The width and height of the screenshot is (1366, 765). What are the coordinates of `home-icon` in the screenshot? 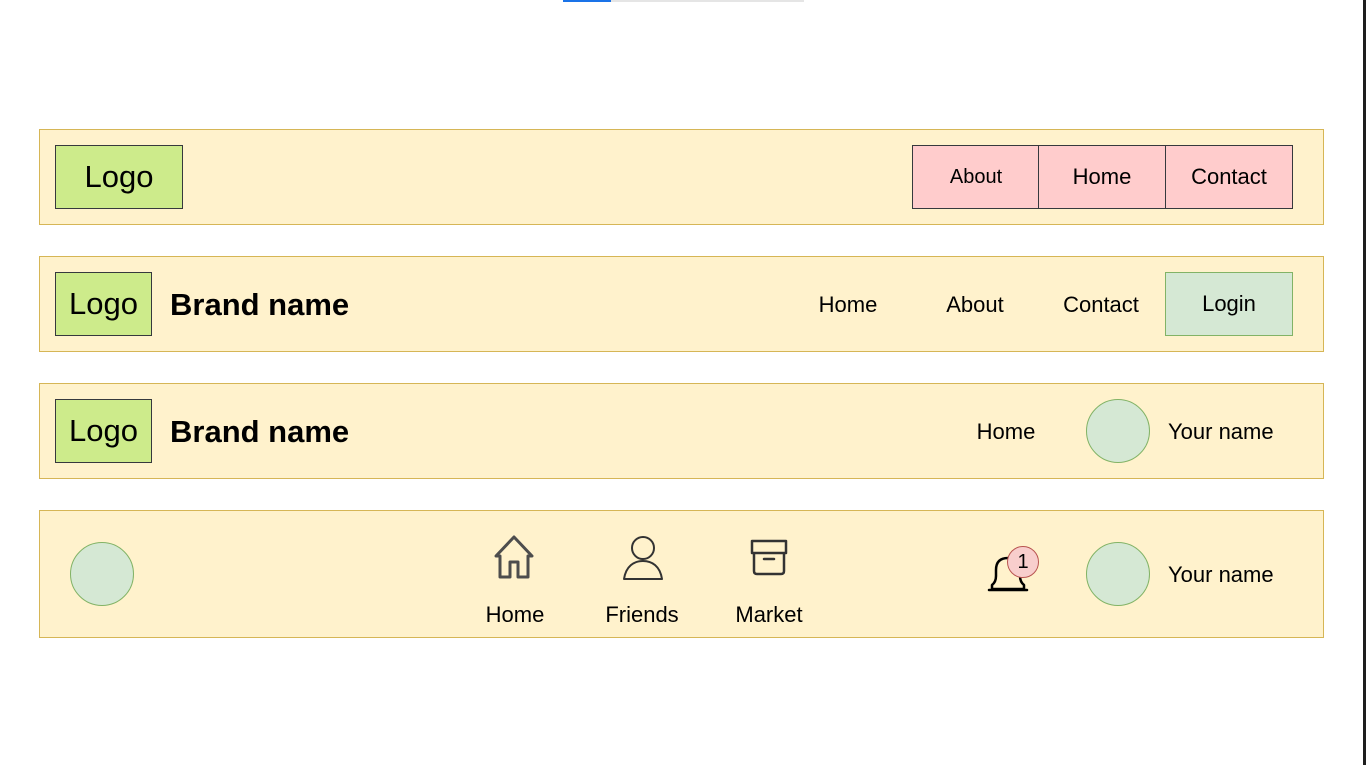 It's located at (514, 557).